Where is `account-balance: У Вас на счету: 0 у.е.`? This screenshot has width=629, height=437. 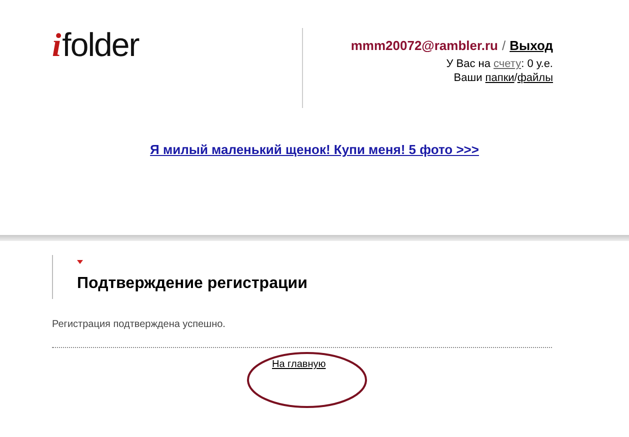
account-balance: У Вас на счету: 0 у.е. is located at coordinates (499, 64).